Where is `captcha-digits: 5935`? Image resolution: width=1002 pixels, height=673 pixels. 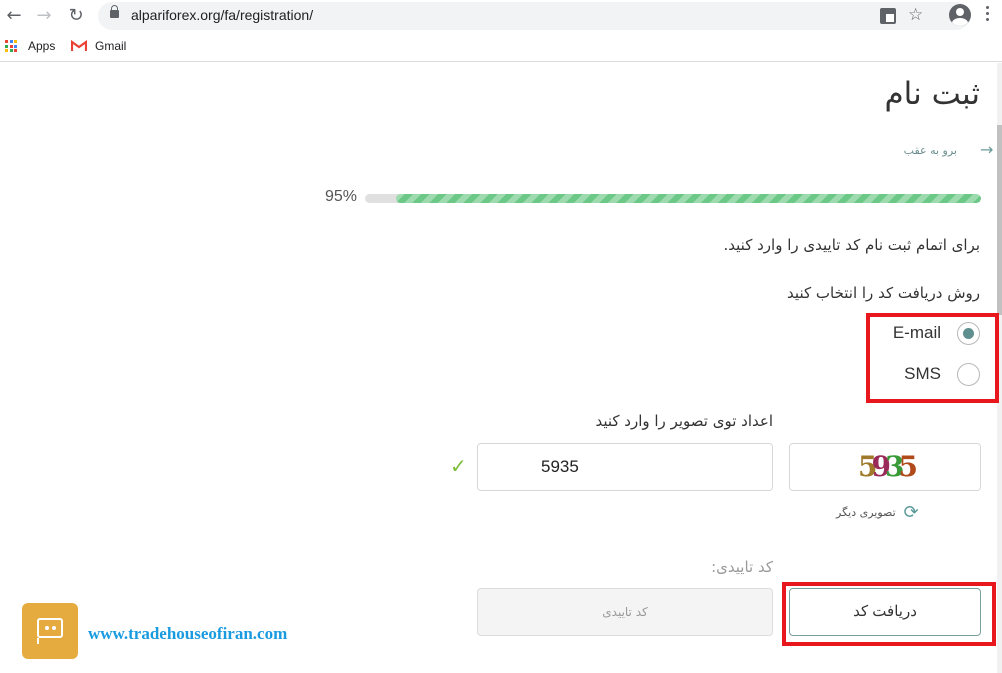
captcha-digits: 5935 is located at coordinates (888, 466).